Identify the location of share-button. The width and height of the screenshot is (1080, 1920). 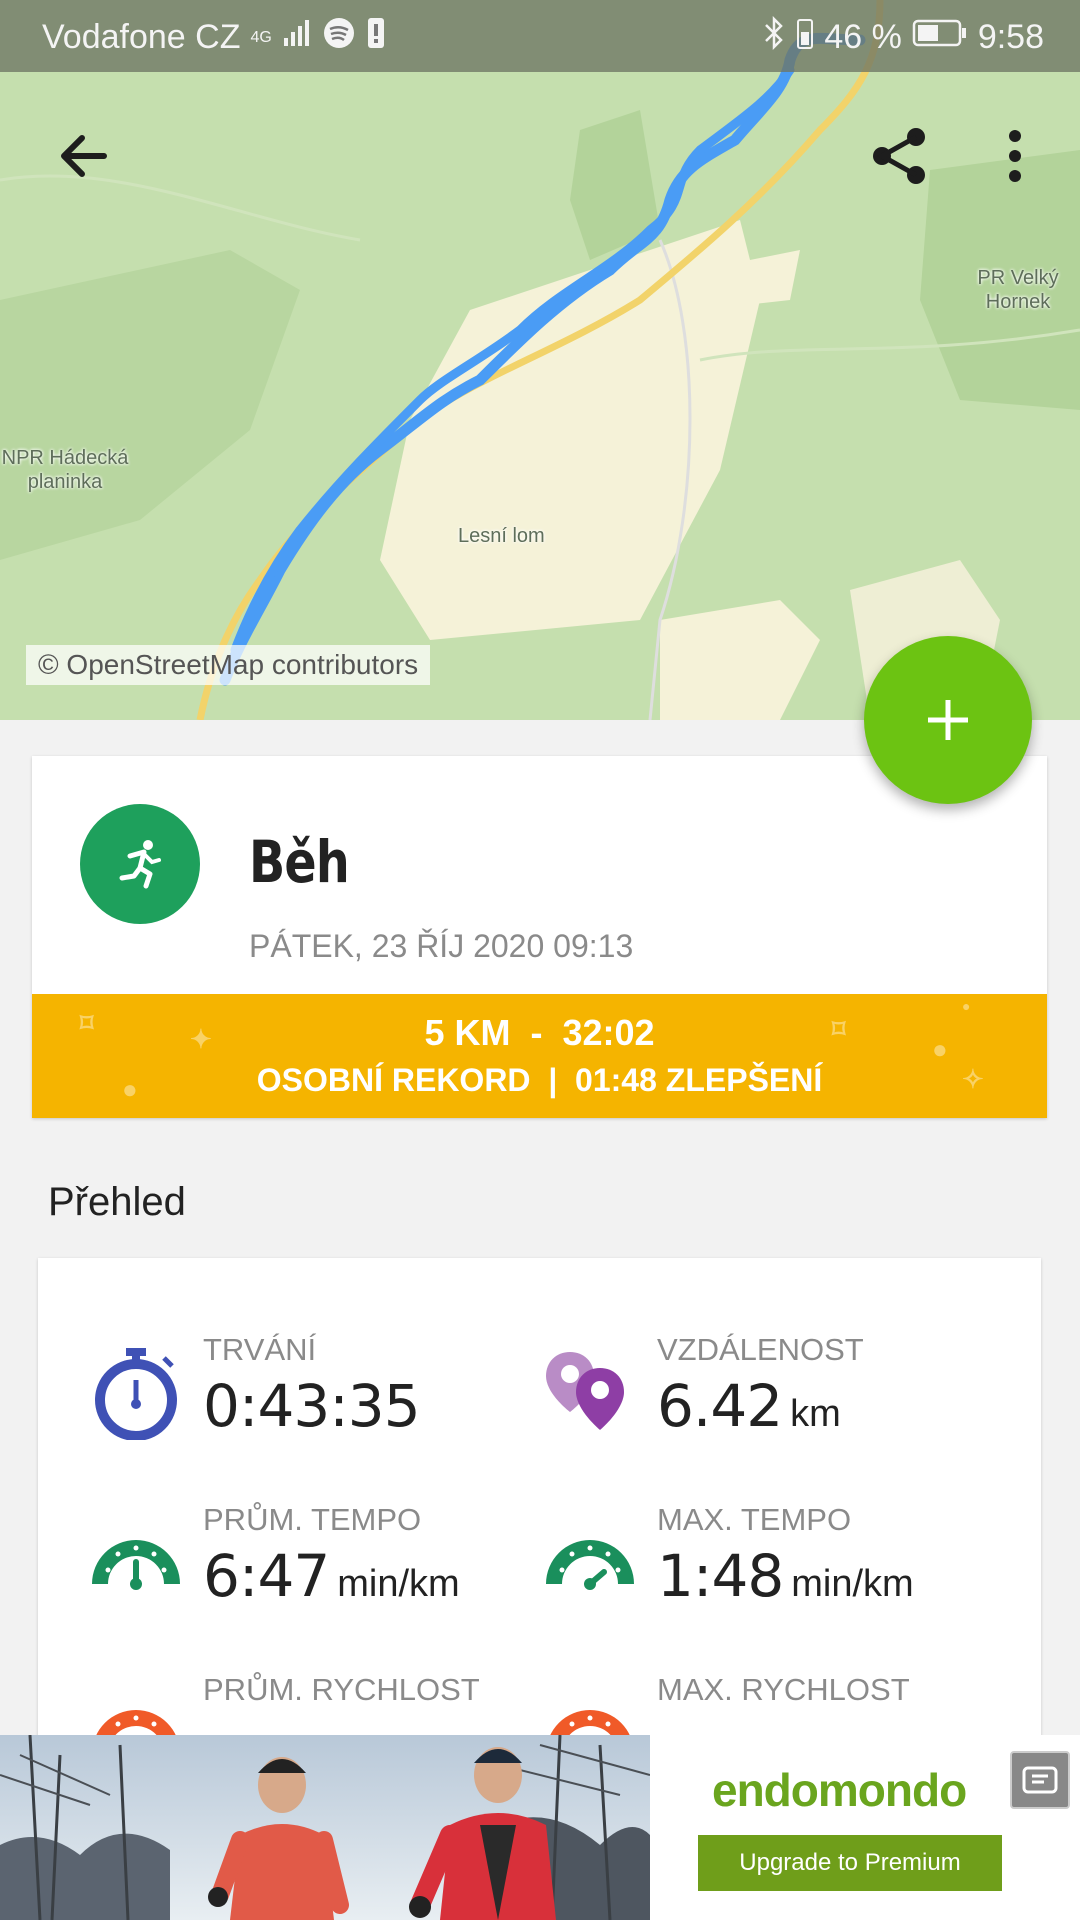
(900, 156).